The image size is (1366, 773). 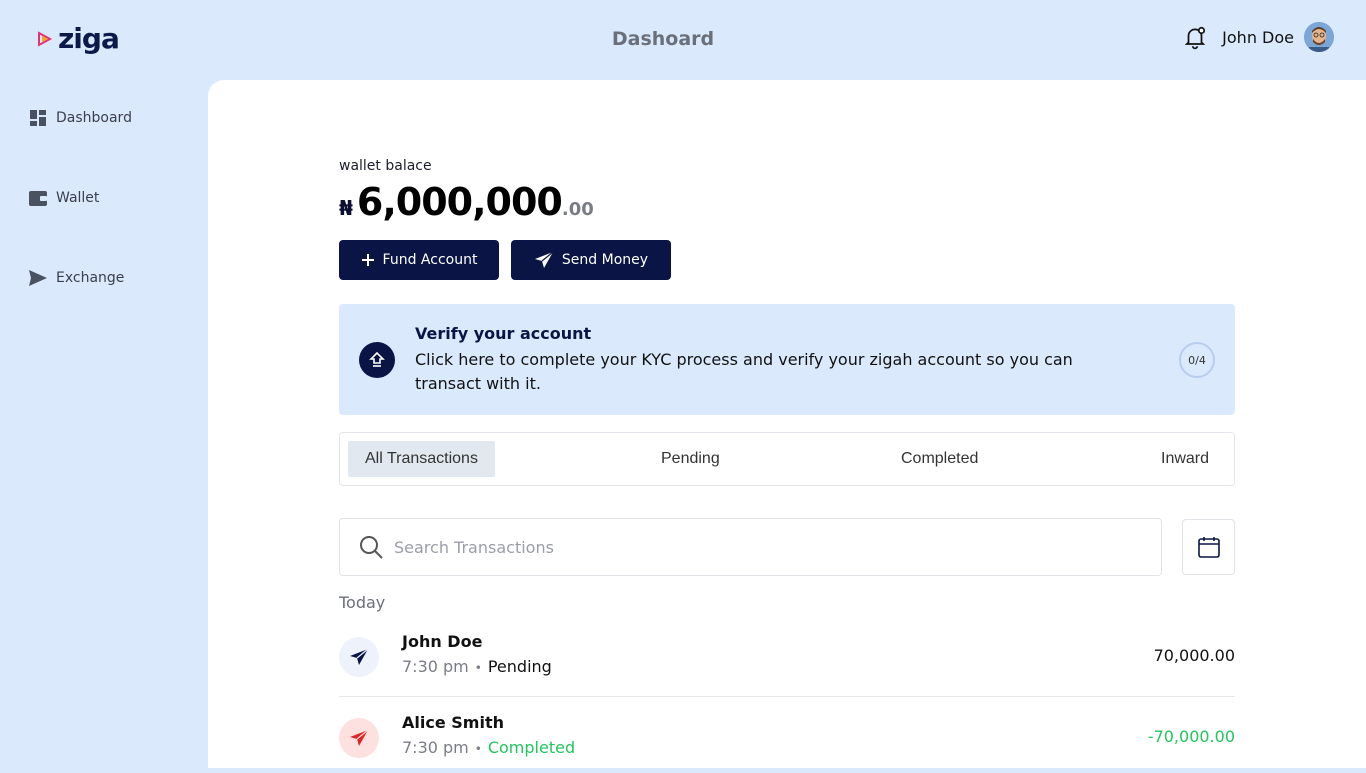 What do you see at coordinates (577, 209) in the screenshot?
I see `balance-decimals: .00` at bounding box center [577, 209].